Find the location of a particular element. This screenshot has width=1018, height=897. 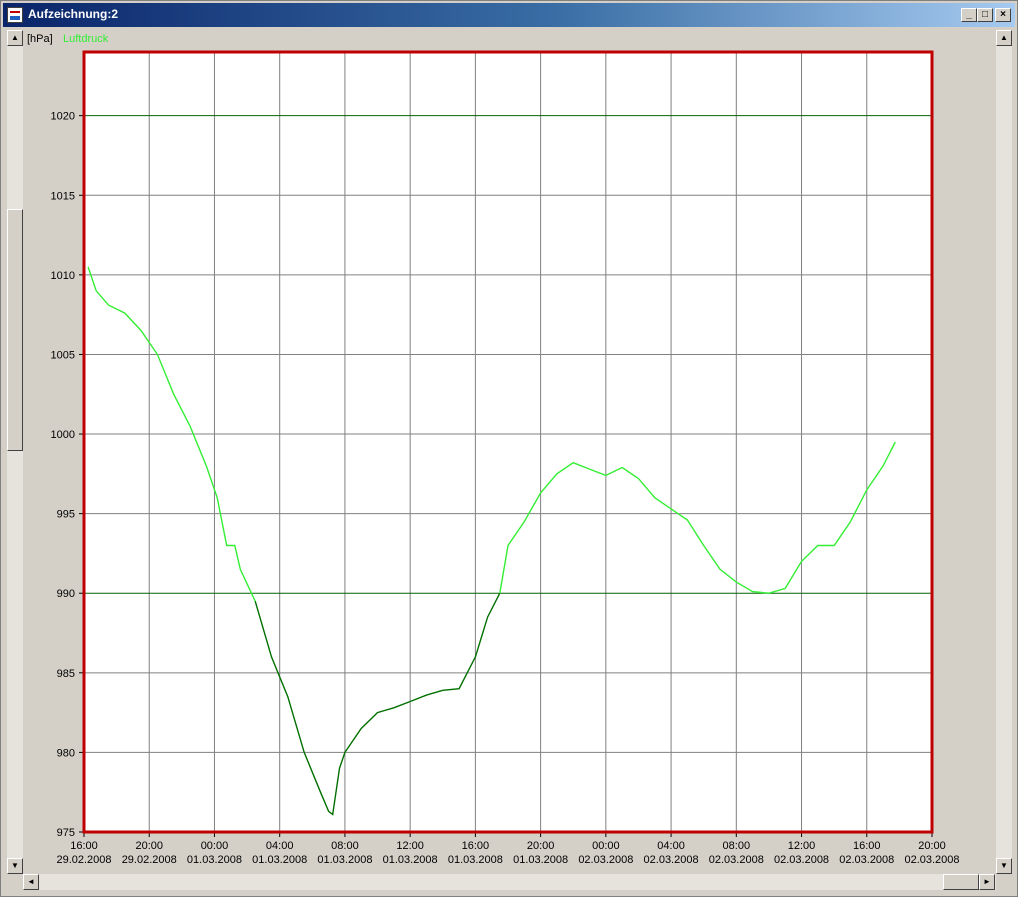

y-tick-label: 975 is located at coordinates (66, 833).